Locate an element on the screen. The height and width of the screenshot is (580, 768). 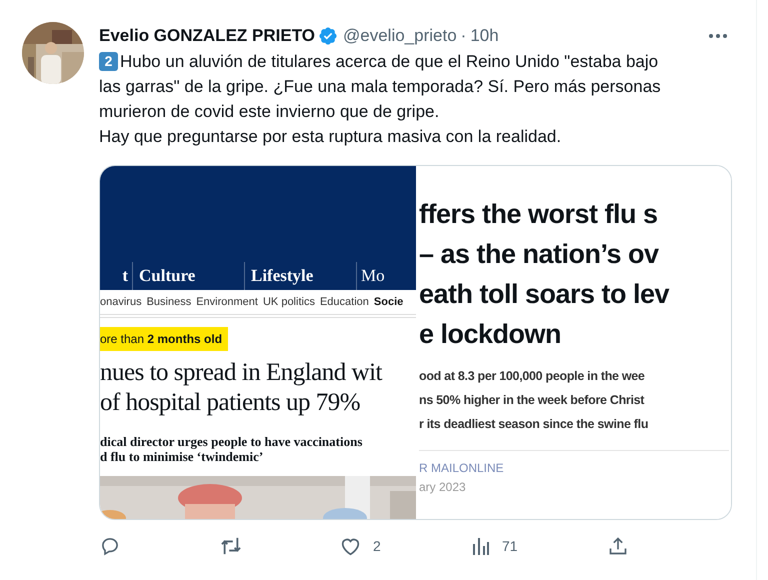
age-notice: ore than 2 months old is located at coordinates (164, 339).